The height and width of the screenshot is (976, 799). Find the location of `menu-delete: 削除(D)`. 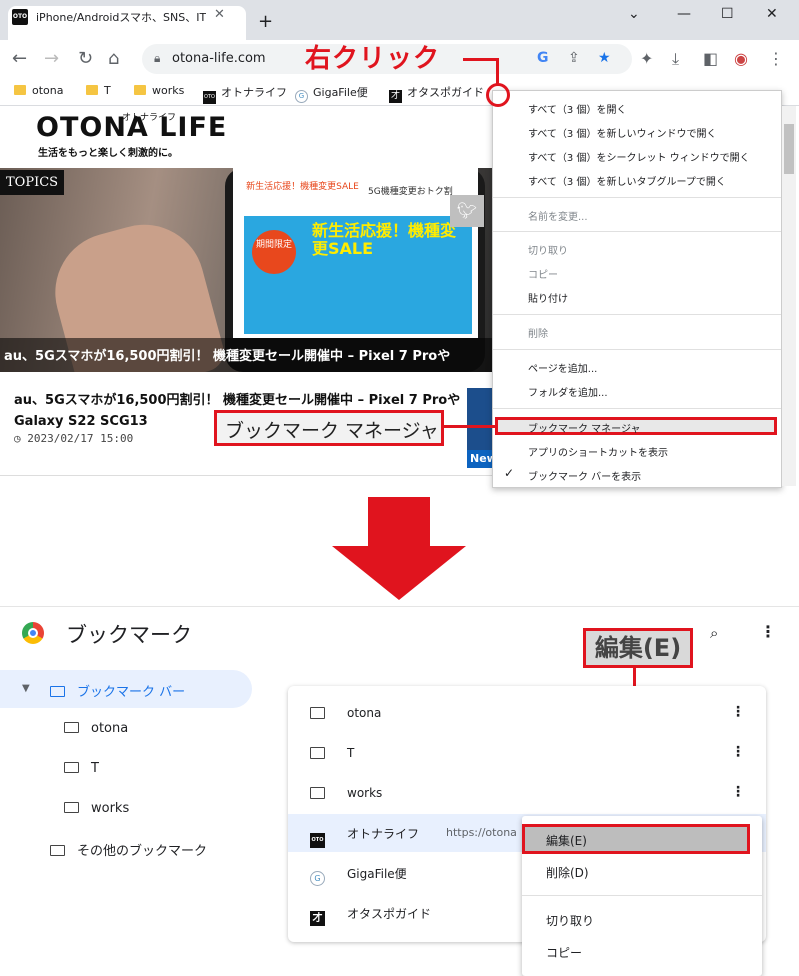

menu-delete: 削除(D) is located at coordinates (567, 872).